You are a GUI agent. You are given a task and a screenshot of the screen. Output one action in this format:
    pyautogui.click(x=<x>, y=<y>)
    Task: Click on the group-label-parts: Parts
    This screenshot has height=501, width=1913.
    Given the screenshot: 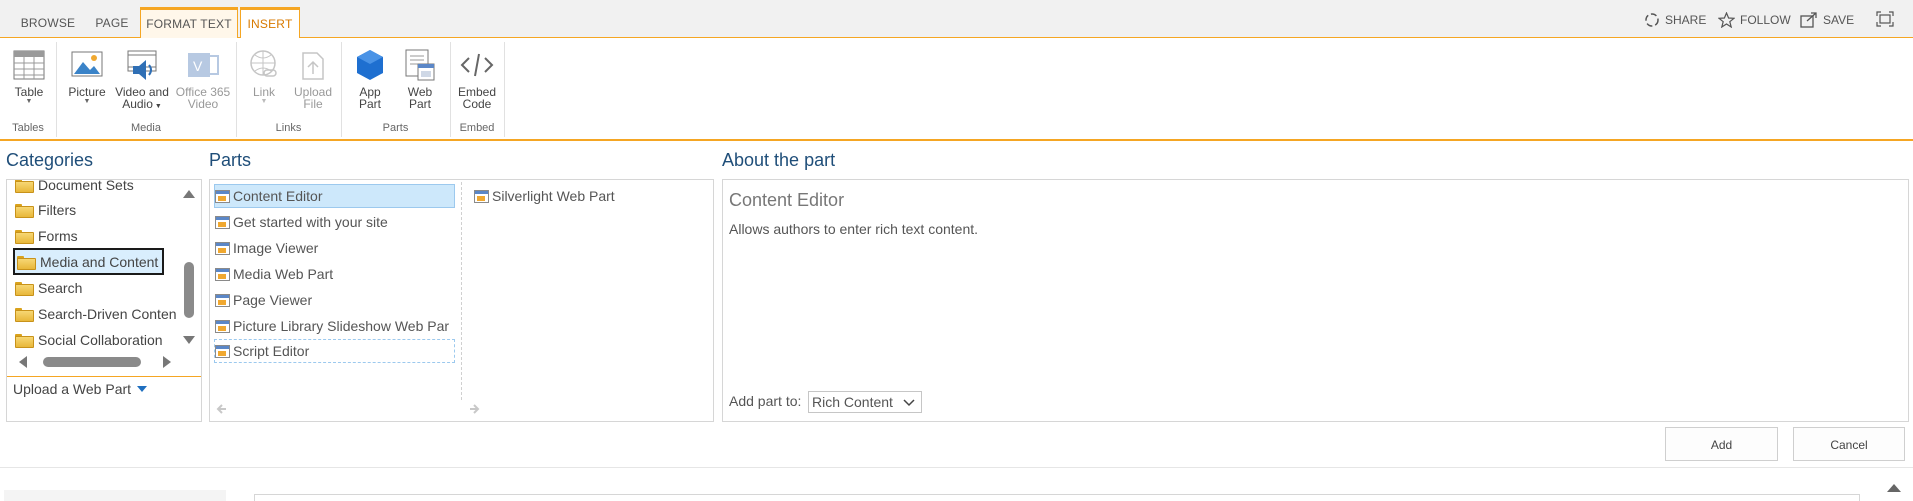 What is the action you would take?
    pyautogui.click(x=395, y=128)
    